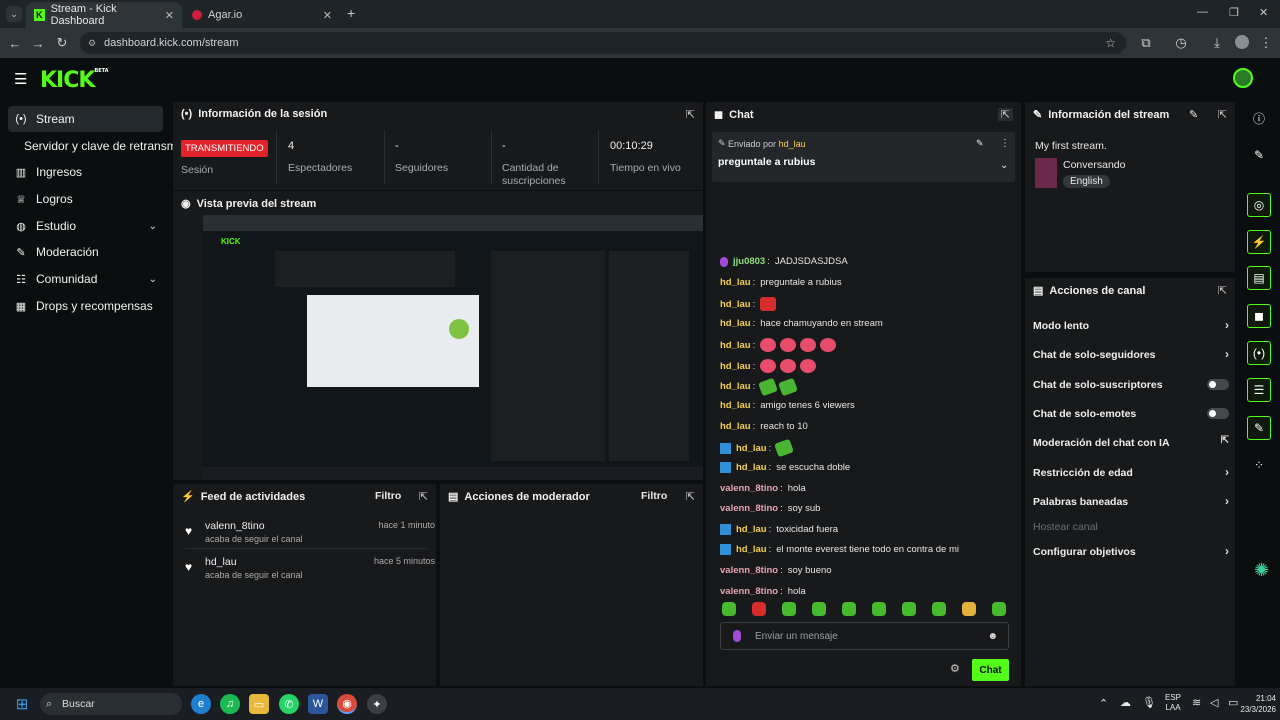 The height and width of the screenshot is (720, 1280). Describe the element at coordinates (1181, 43) in the screenshot. I see `history-icon: ◷` at that location.